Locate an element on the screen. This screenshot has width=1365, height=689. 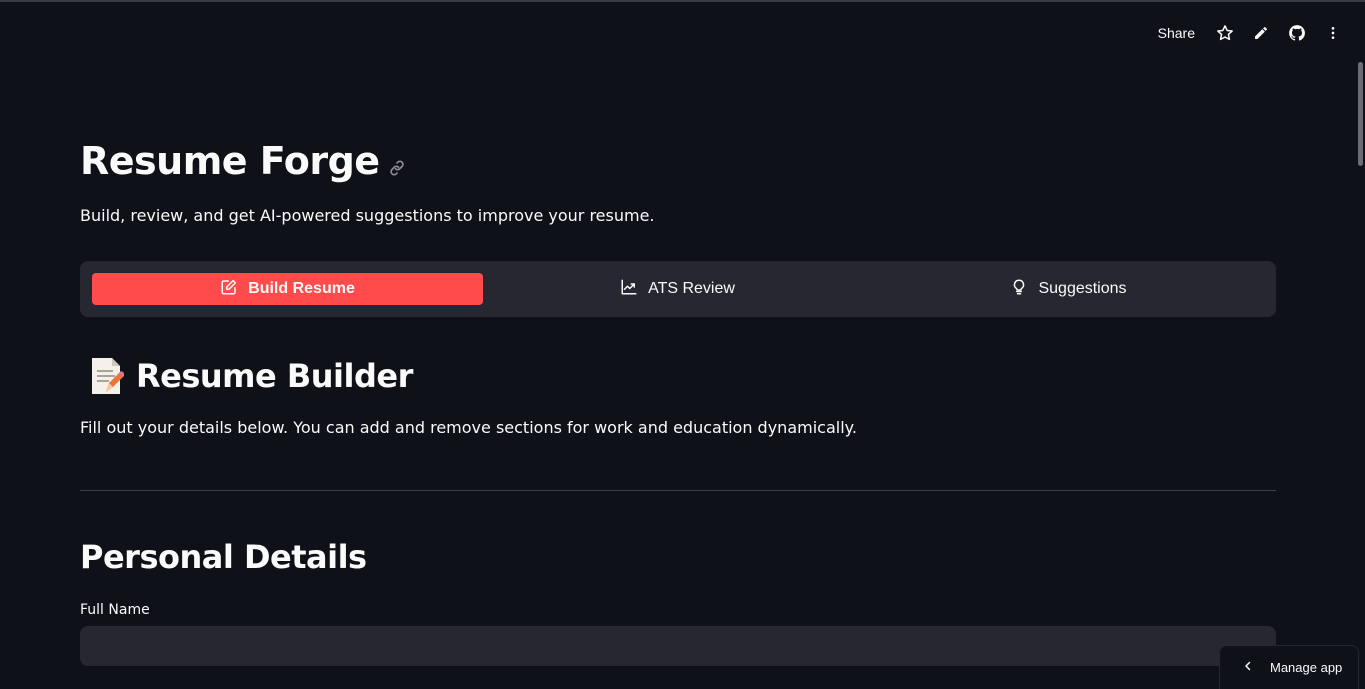
chevron-left-icon is located at coordinates (1248, 667).